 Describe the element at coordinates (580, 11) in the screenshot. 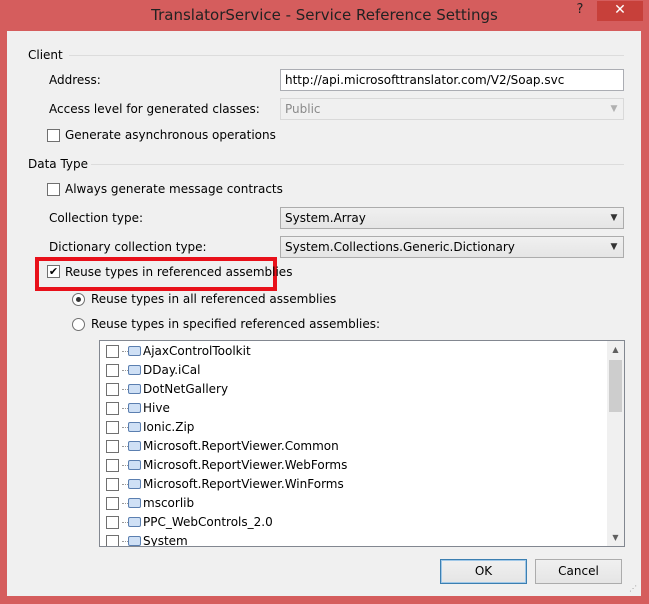

I see `help-button: ?` at that location.